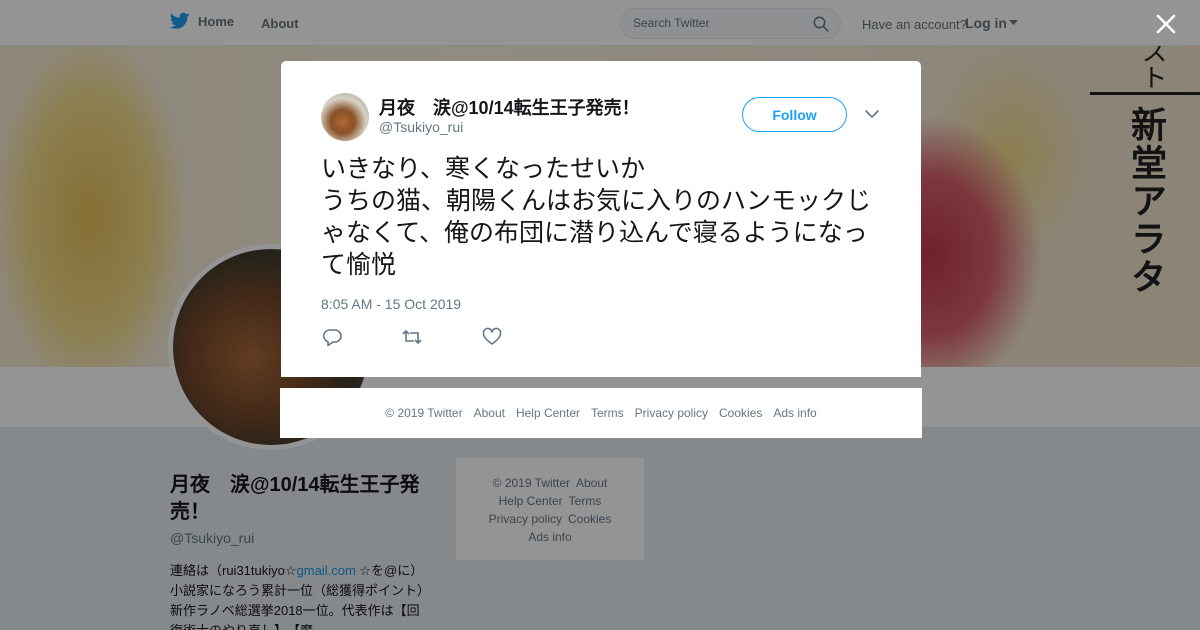 The image size is (1200, 630). I want to click on modal-footer-terms-link: Terms, so click(607, 413).